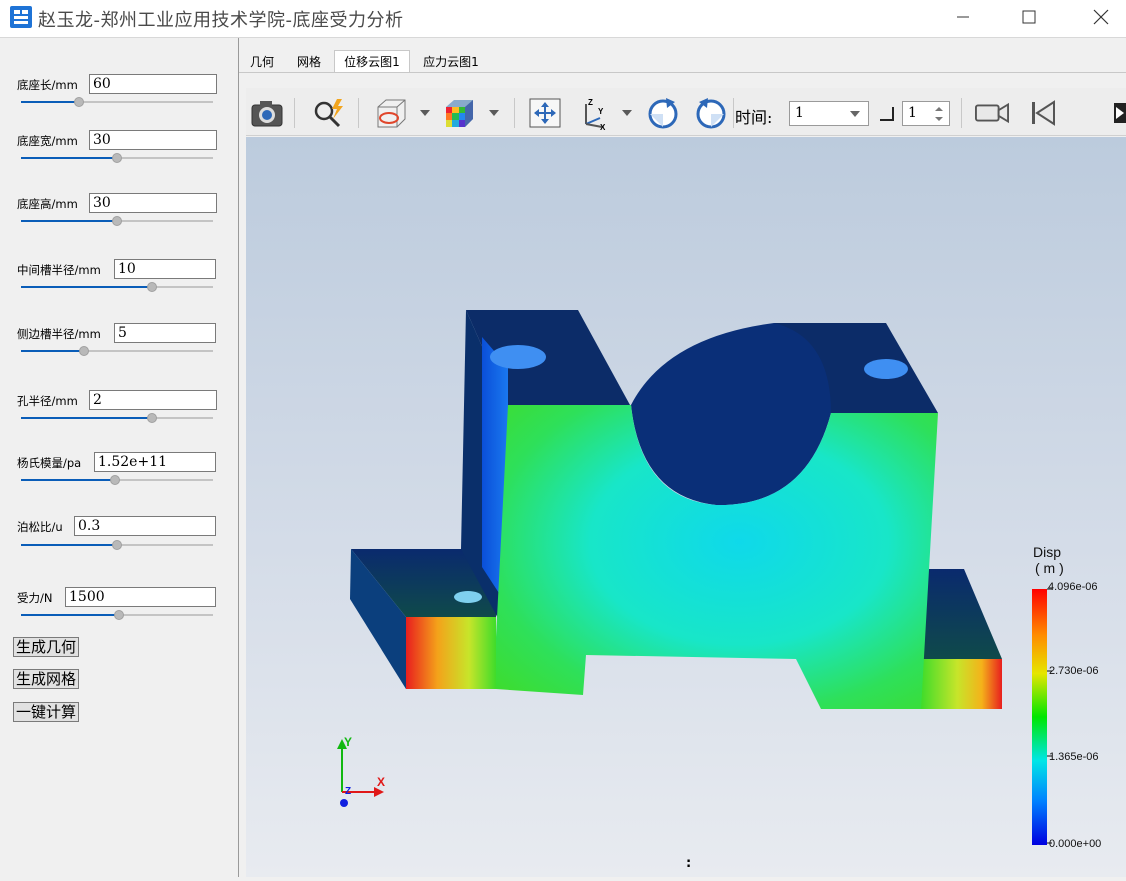 Image resolution: width=1126 pixels, height=881 pixels. I want to click on clip-dropdown-caret, so click(425, 113).